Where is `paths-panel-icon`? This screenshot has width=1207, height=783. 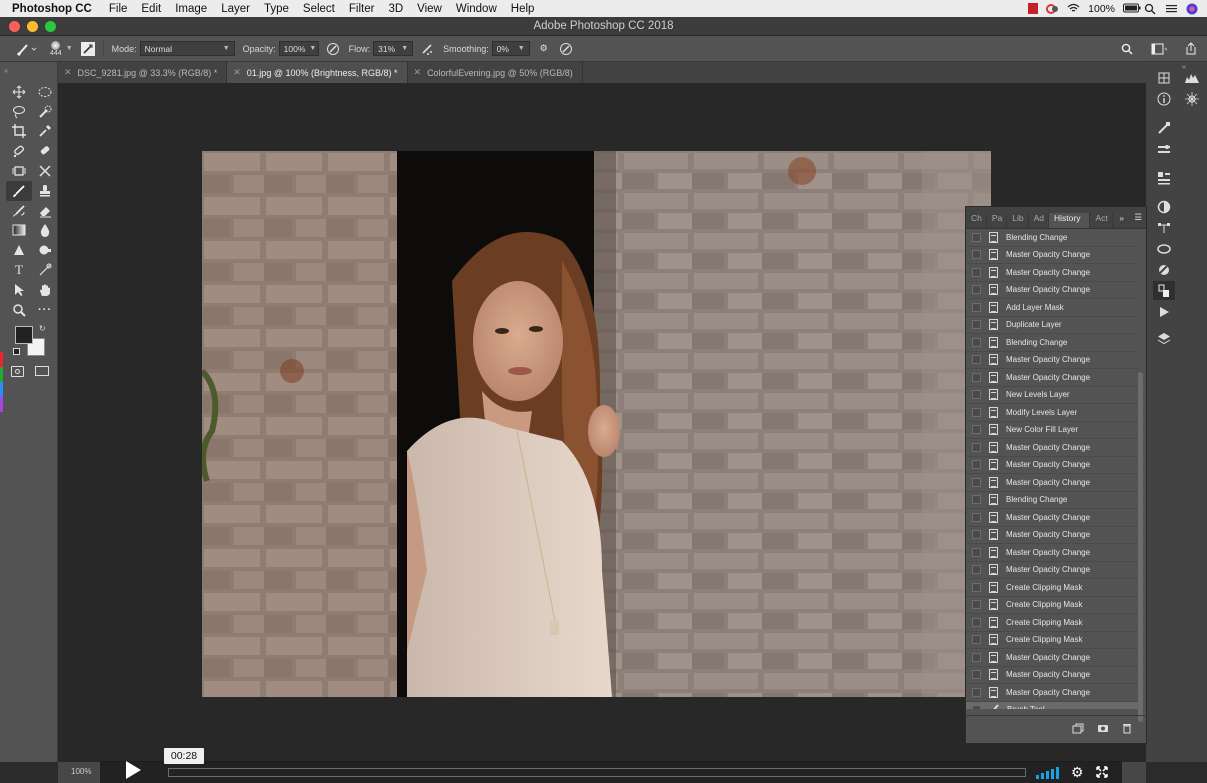
paths-panel-icon is located at coordinates (1164, 227).